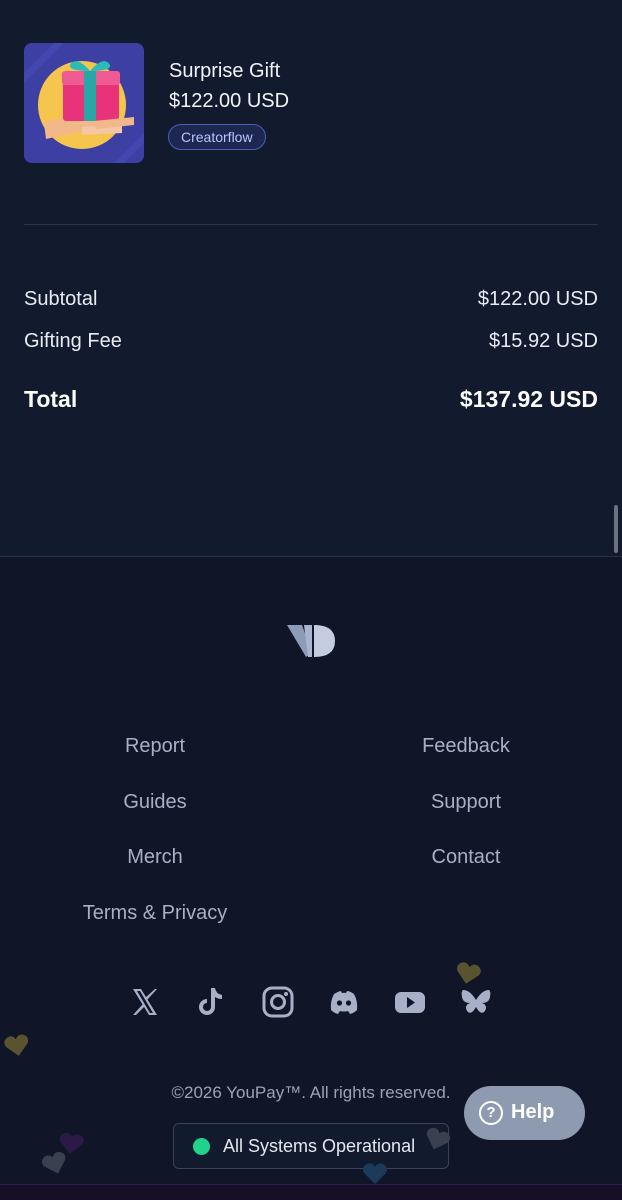 The width and height of the screenshot is (622, 1200). I want to click on question-circle-icon: ?, so click(491, 1113).